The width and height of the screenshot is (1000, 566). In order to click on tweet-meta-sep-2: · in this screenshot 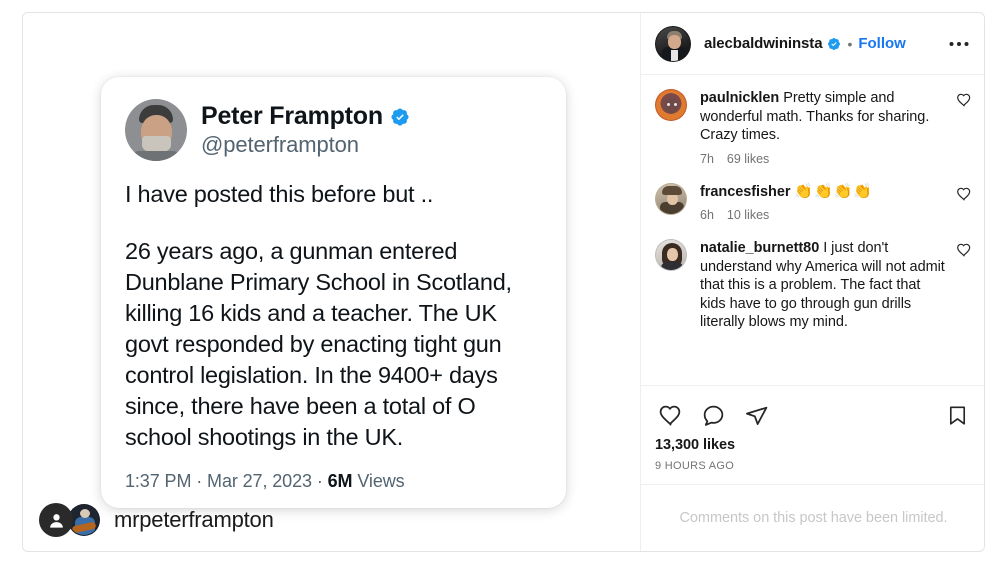, I will do `click(319, 481)`.